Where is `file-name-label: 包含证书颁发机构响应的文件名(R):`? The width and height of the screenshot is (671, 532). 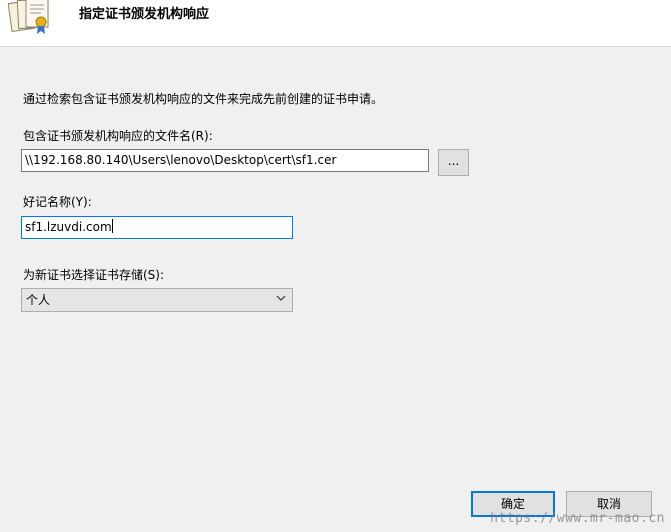
file-name-label: 包含证书颁发机构响应的文件名(R): is located at coordinates (118, 136).